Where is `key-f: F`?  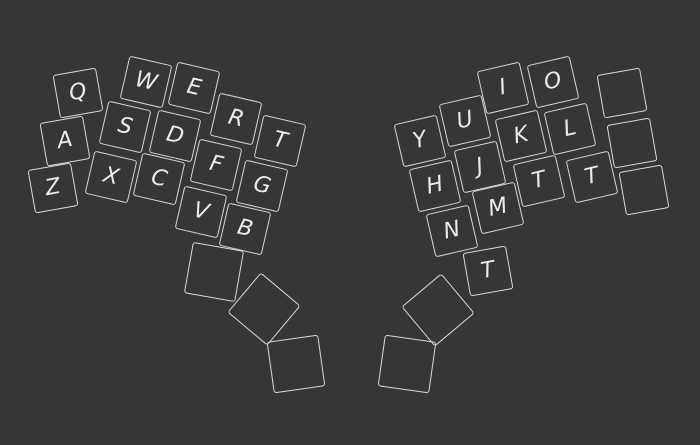 key-f: F is located at coordinates (216, 165).